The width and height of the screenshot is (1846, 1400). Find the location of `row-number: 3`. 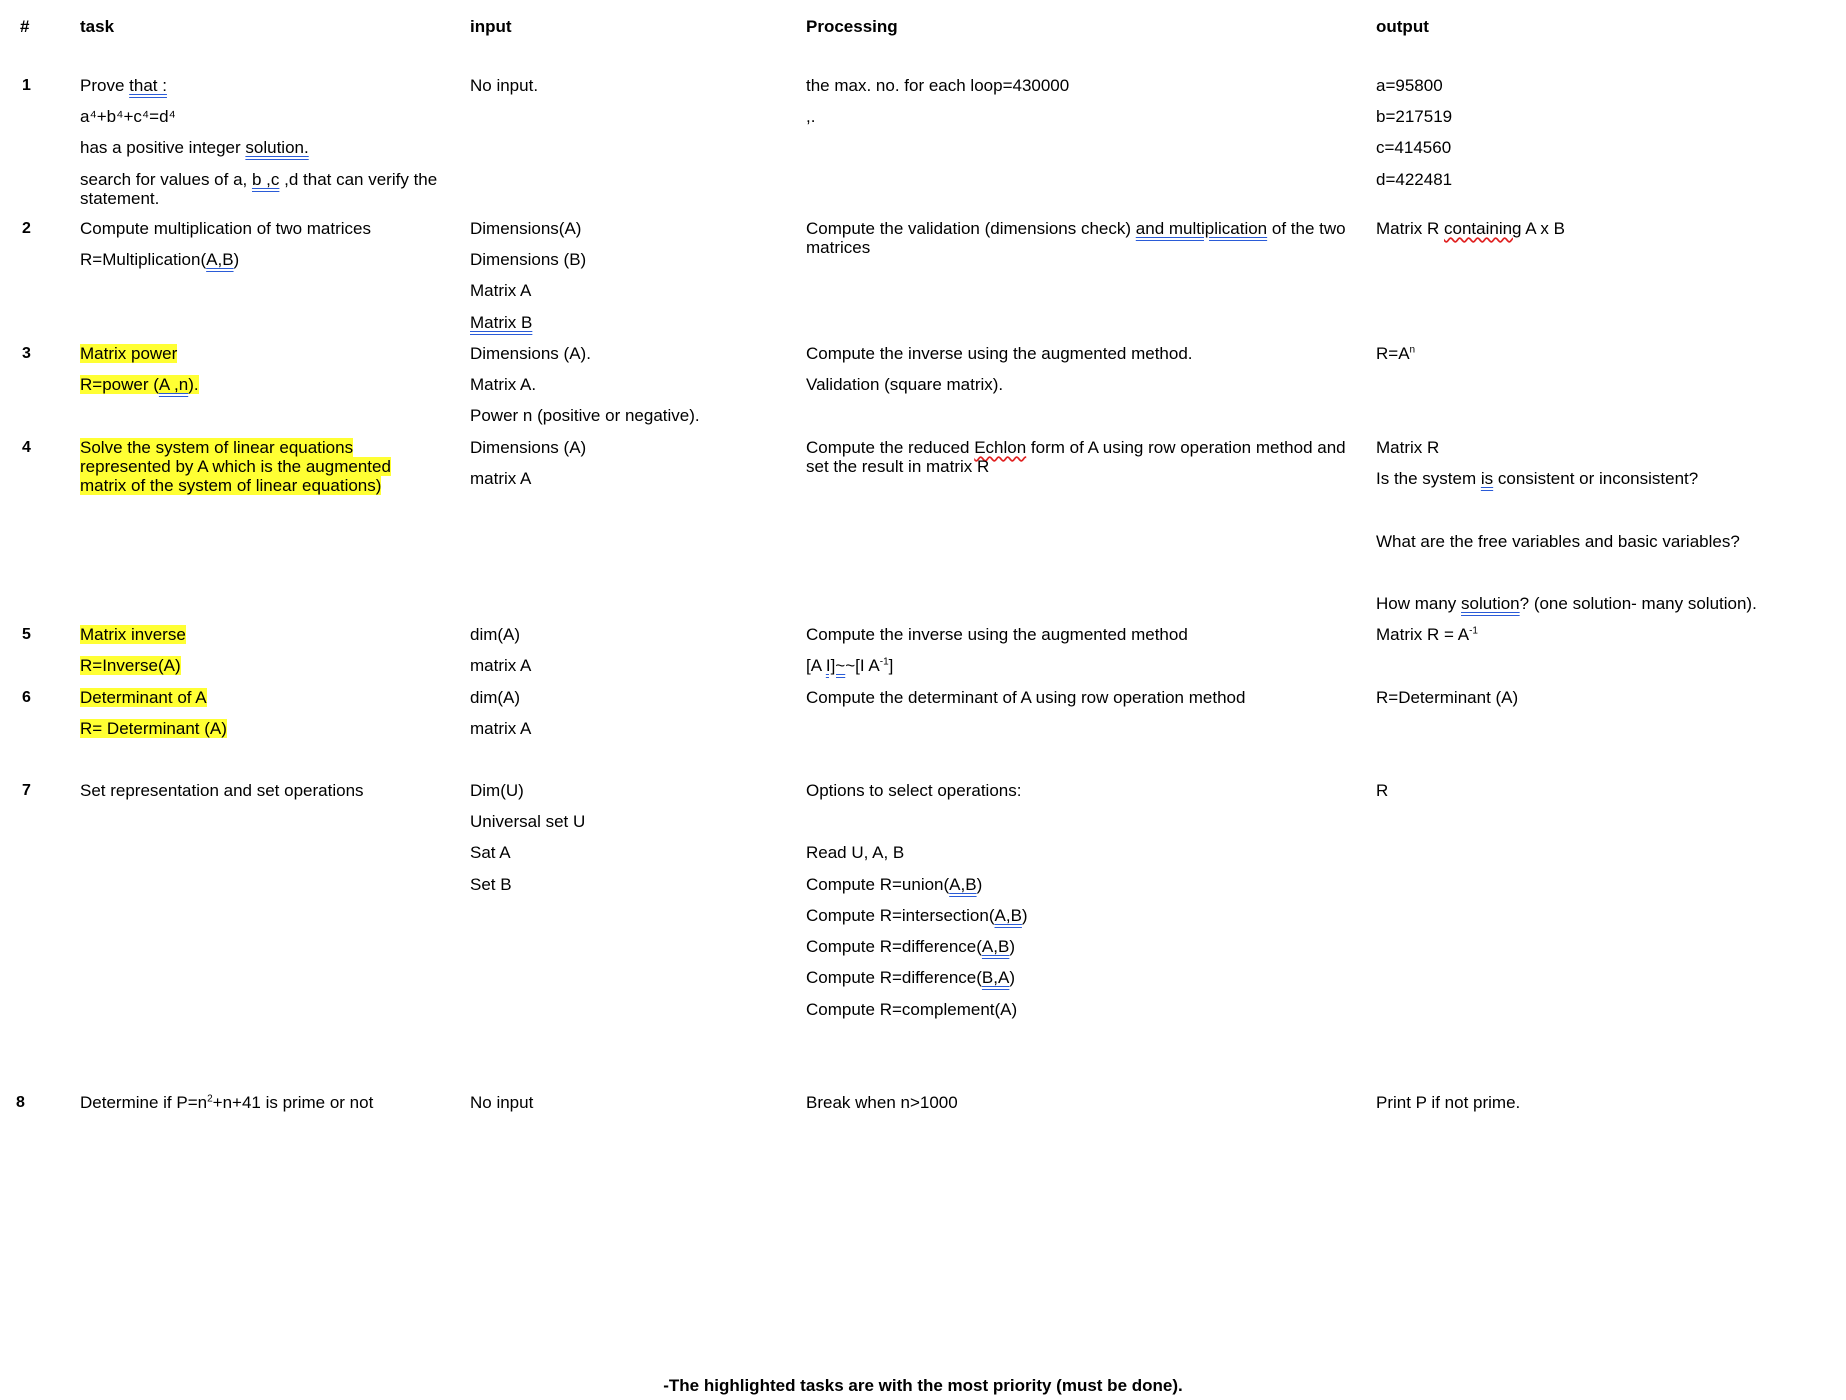

row-number: 3 is located at coordinates (26, 353).